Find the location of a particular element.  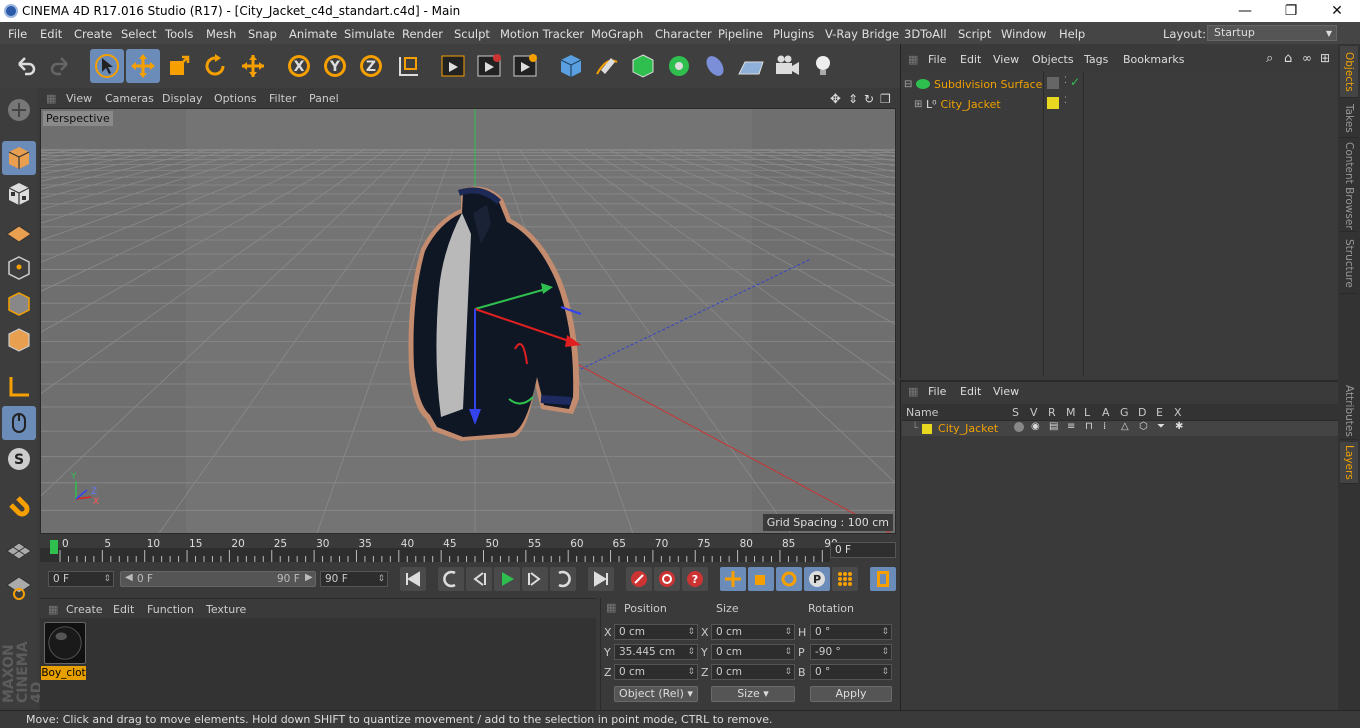

render-clapper-icon: ▤ is located at coordinates (1053, 426).